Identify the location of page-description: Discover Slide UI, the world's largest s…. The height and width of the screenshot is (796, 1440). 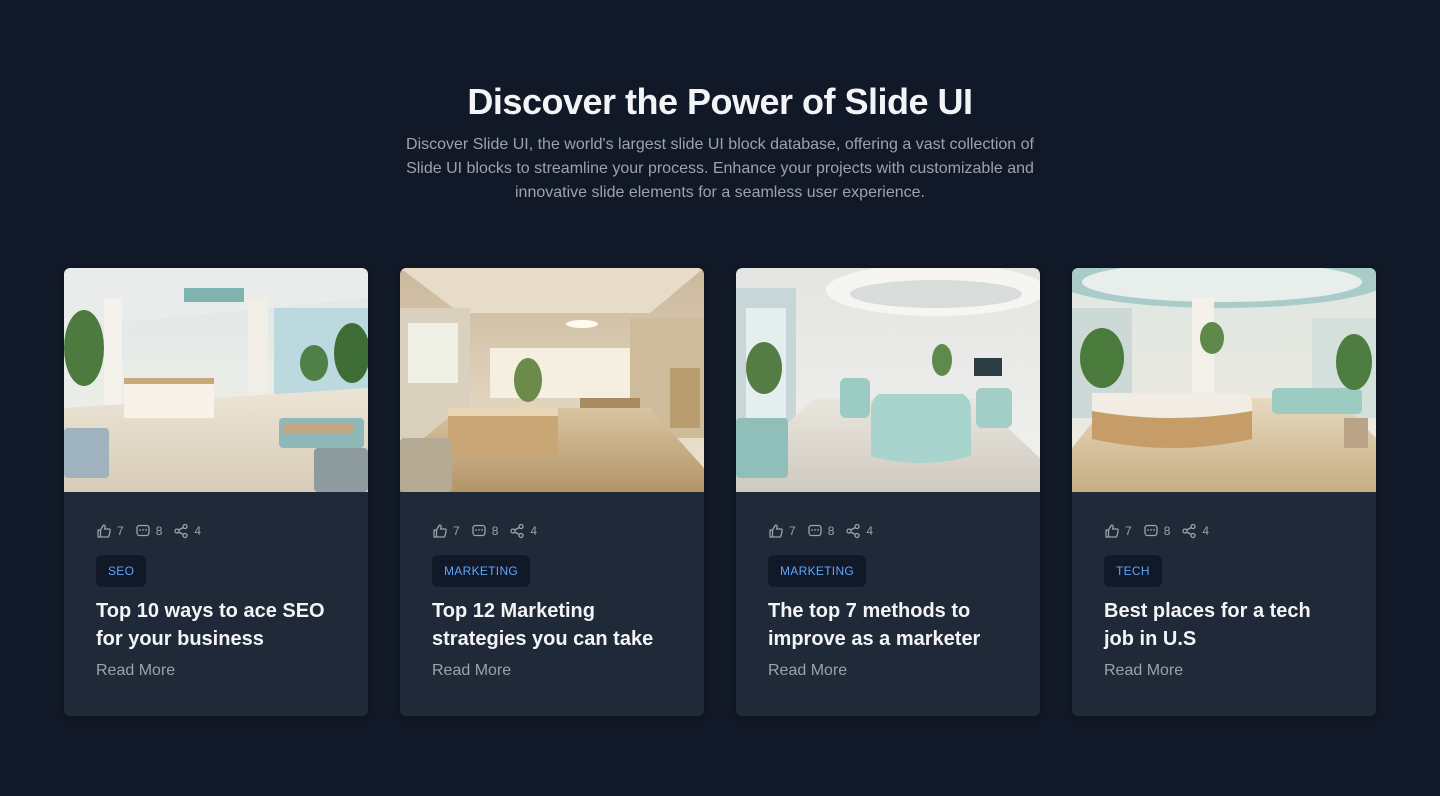
(720, 168).